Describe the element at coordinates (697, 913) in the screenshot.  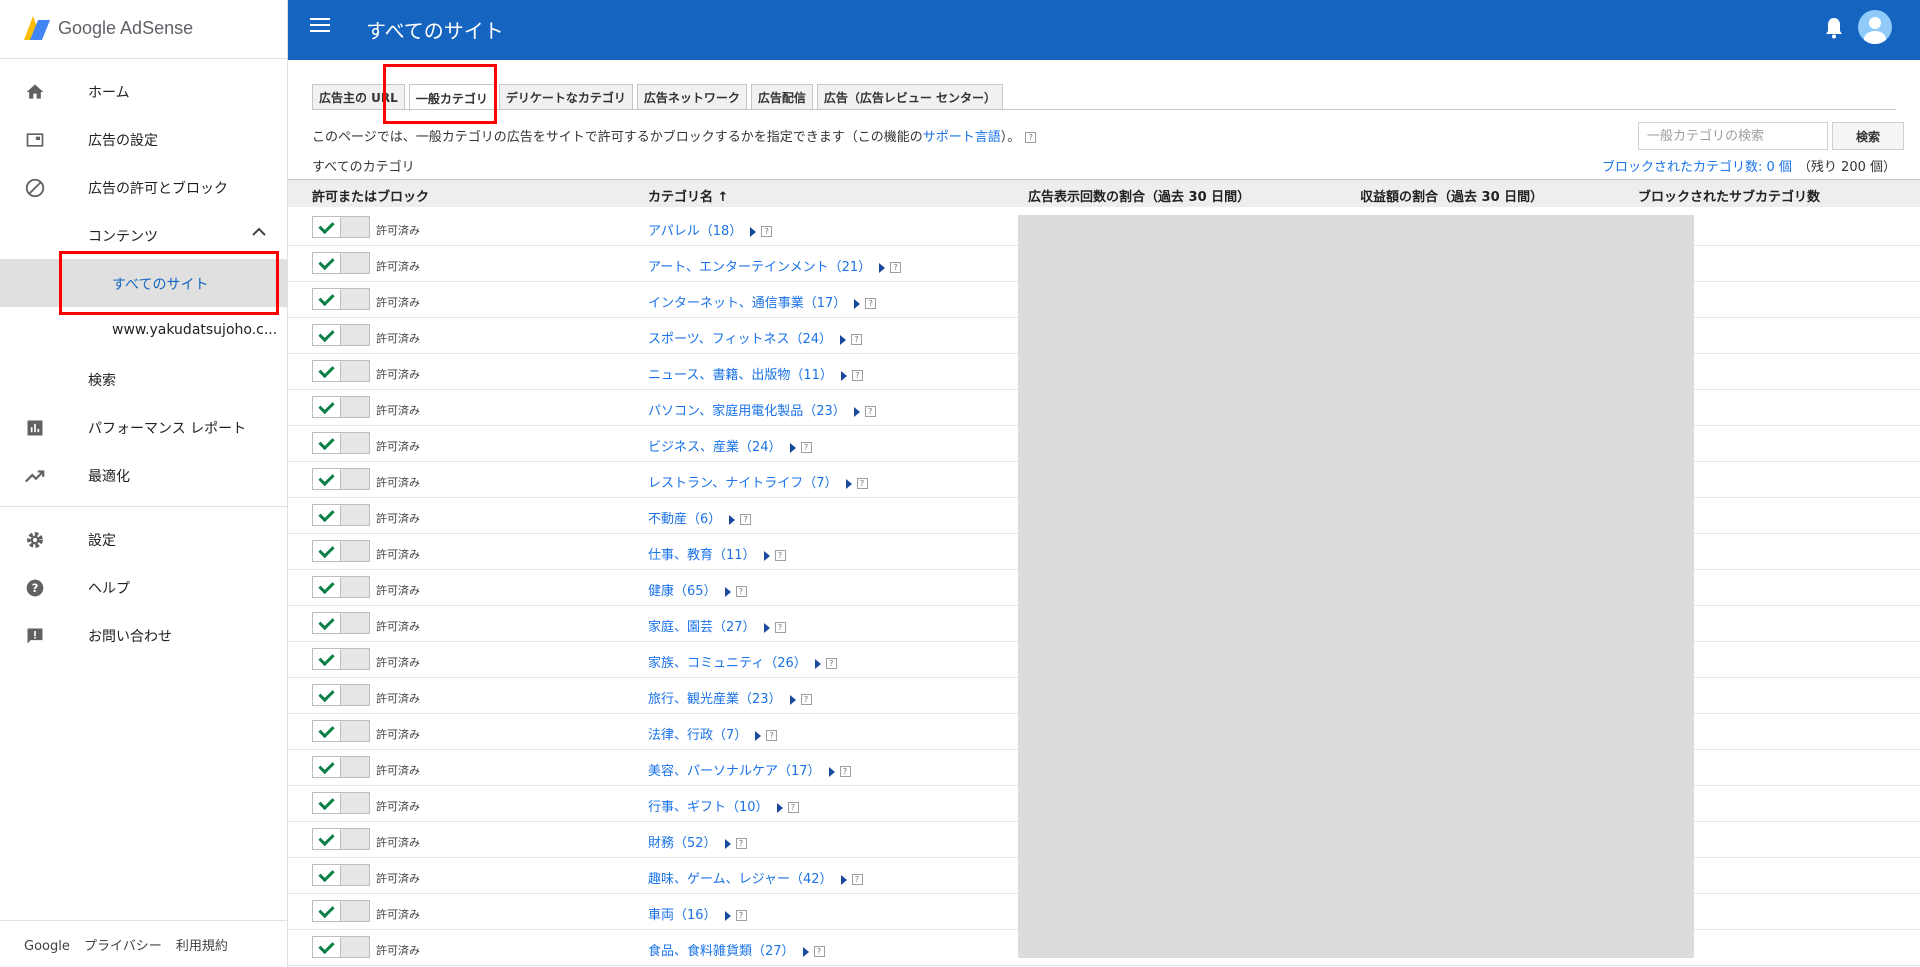
I see `category-link: 車両（16）?` at that location.